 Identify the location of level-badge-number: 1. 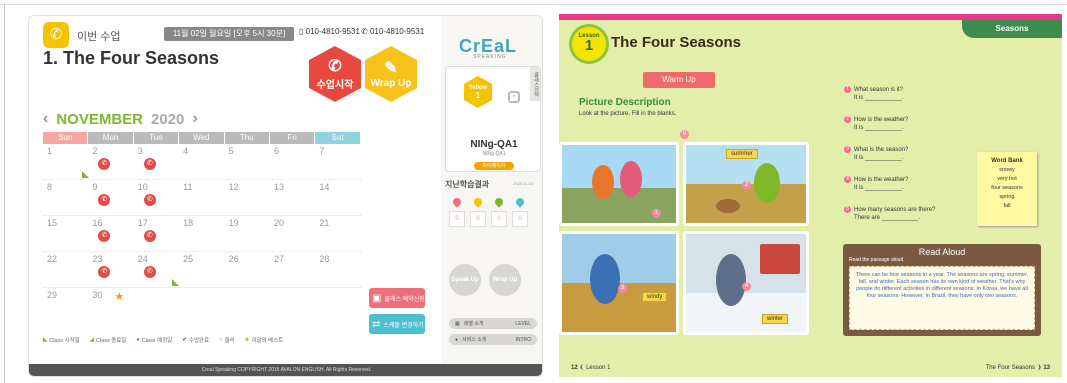
(478, 95).